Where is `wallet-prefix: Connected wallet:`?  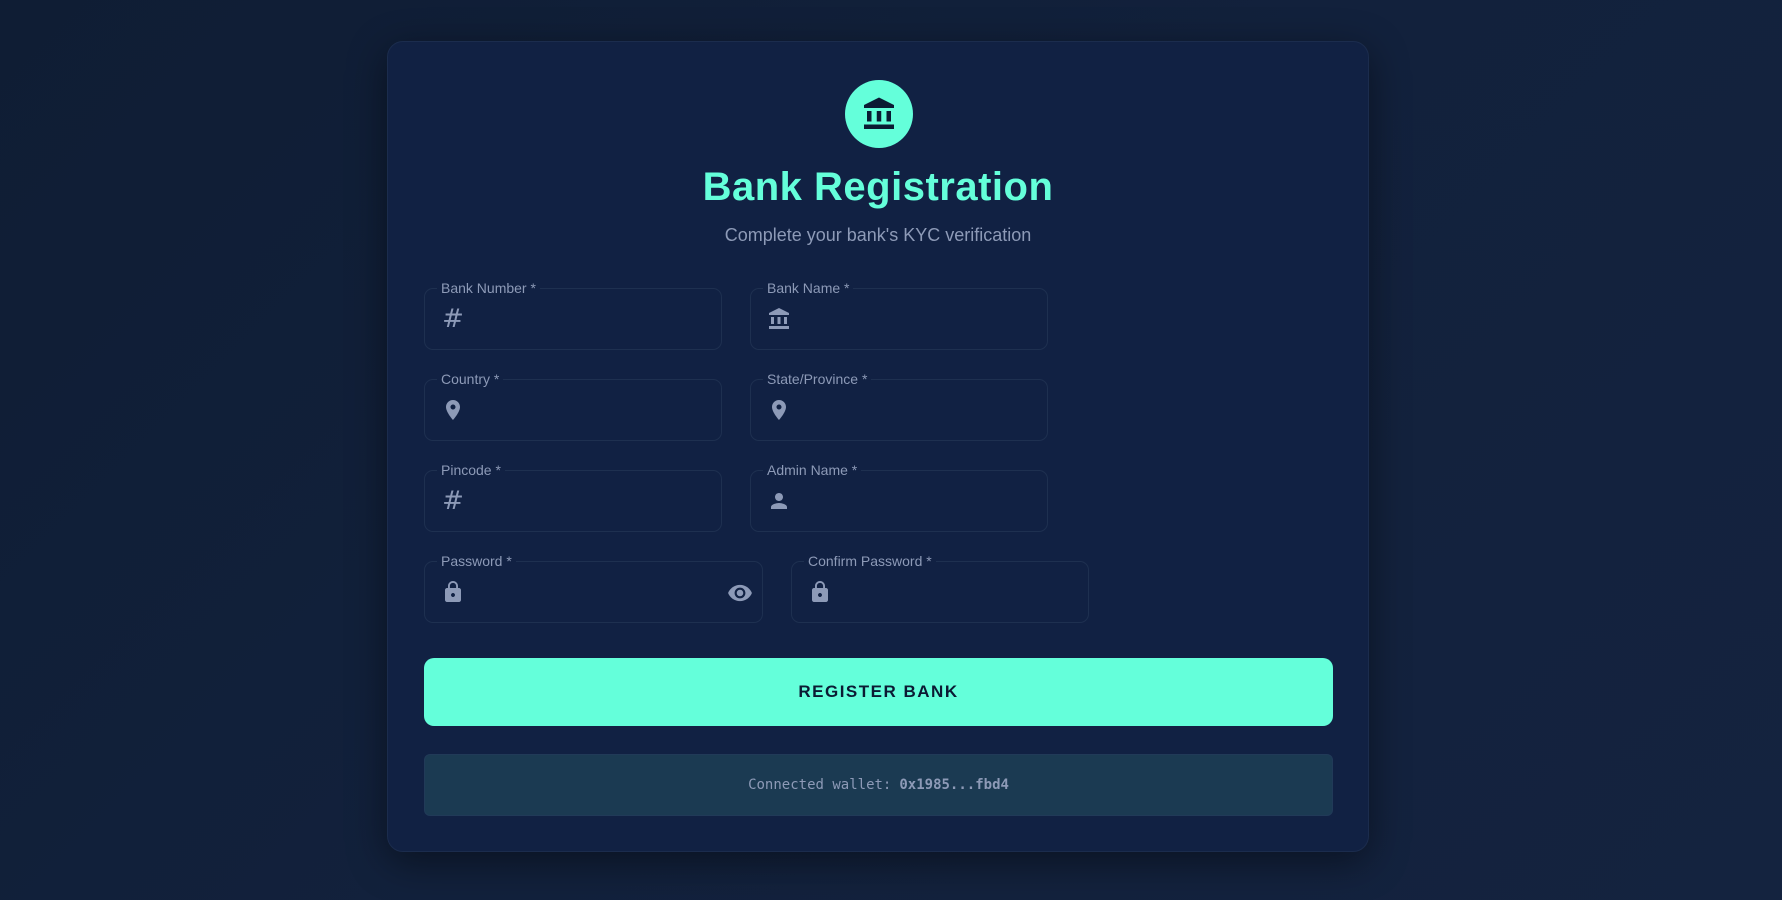 wallet-prefix: Connected wallet: is located at coordinates (820, 785).